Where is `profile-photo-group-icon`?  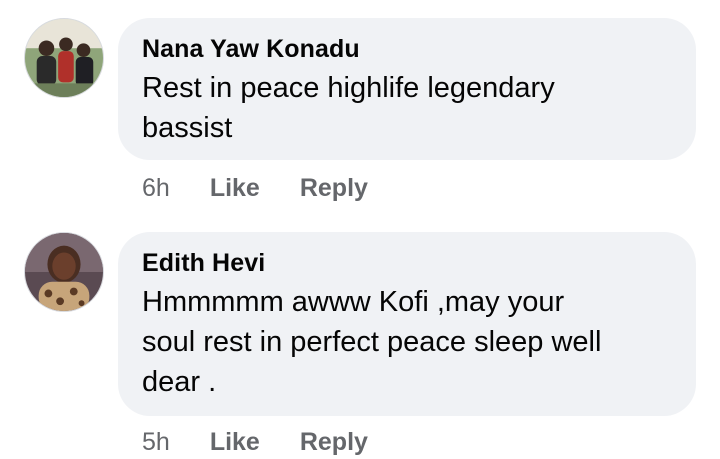
profile-photo-group-icon is located at coordinates (64, 58).